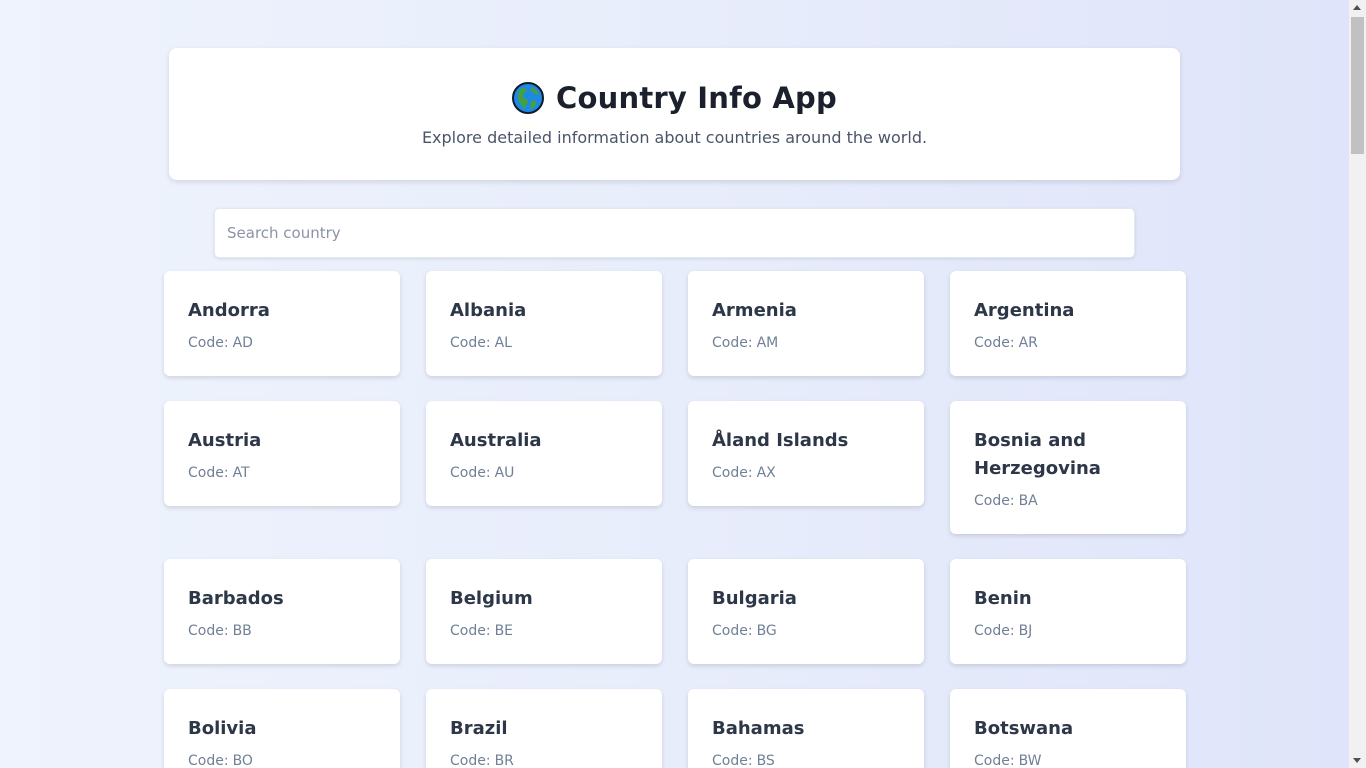 The width and height of the screenshot is (1366, 768). I want to click on country-name: Albania, so click(488, 310).